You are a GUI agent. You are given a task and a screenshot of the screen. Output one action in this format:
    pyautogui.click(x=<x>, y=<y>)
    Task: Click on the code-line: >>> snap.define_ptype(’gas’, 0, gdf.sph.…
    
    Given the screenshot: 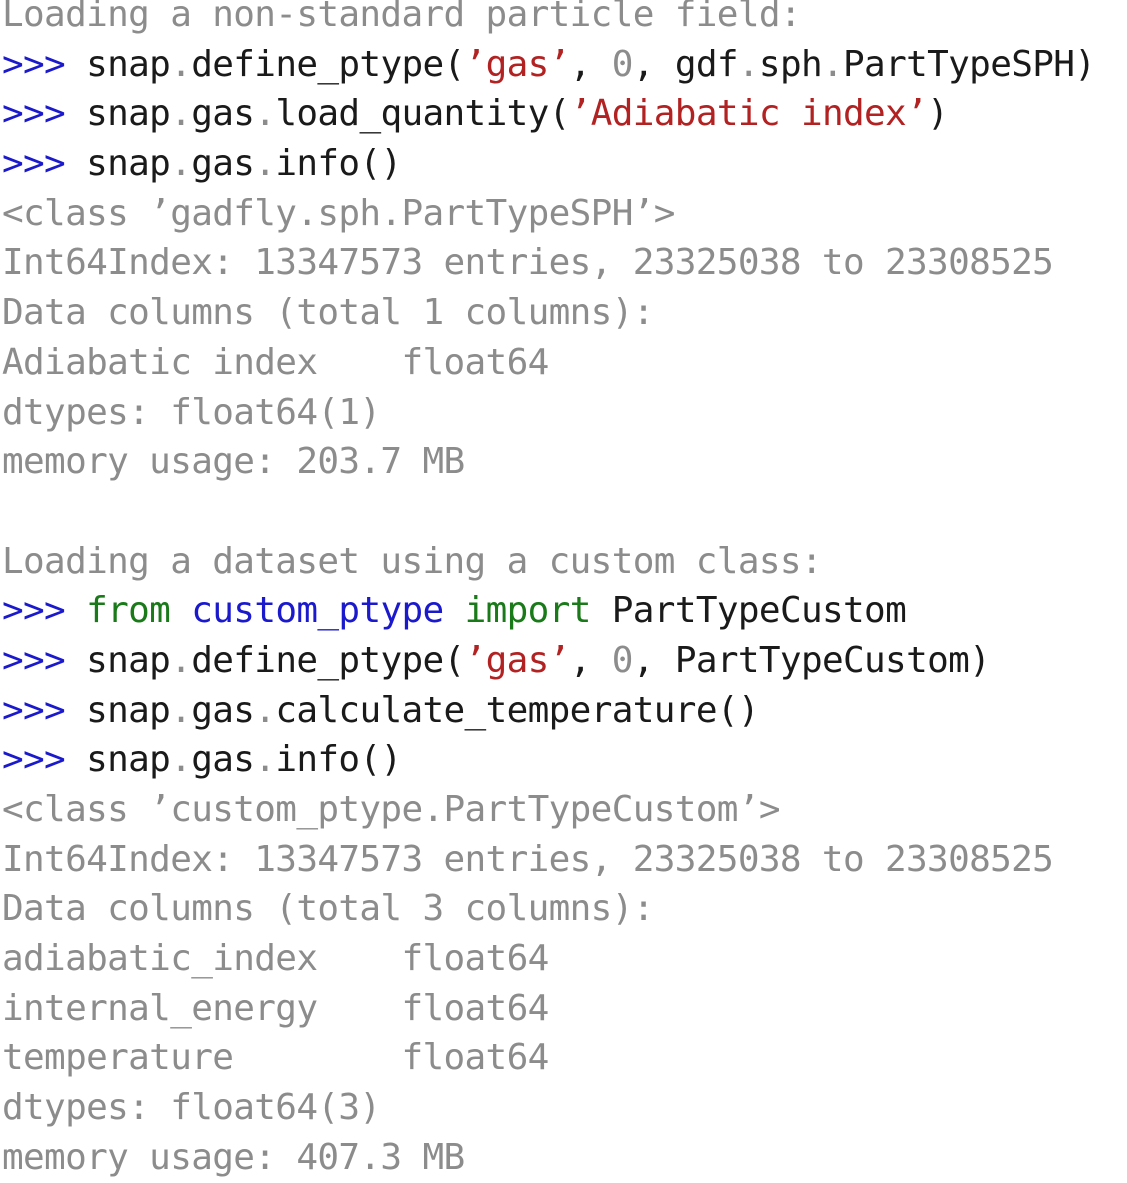 What is the action you would take?
    pyautogui.click(x=549, y=65)
    